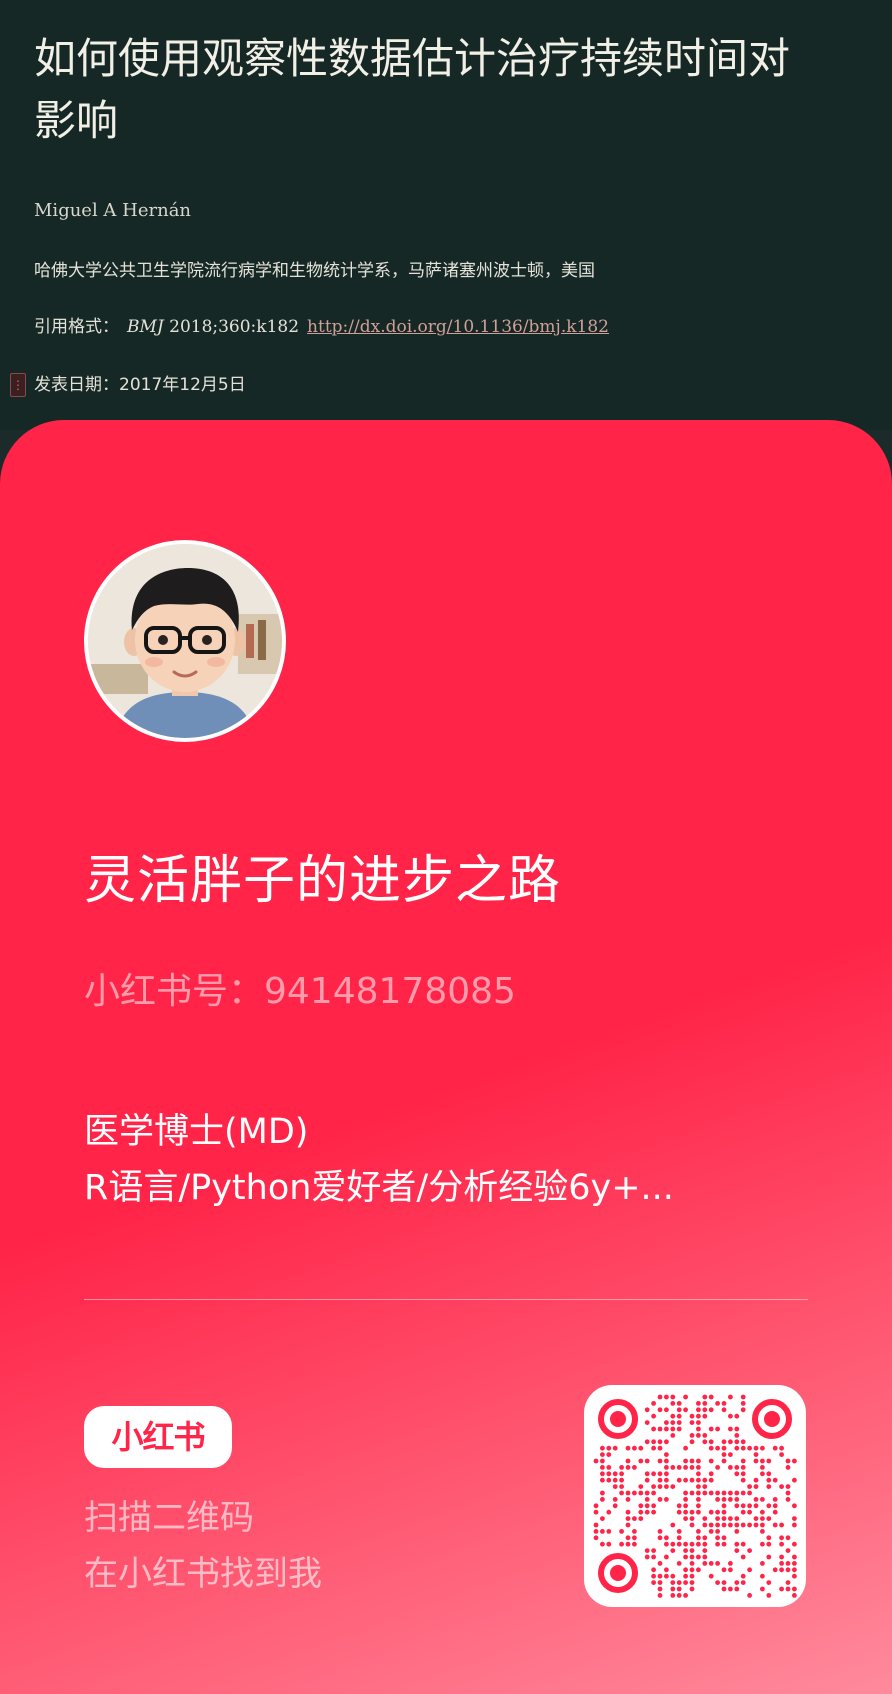  I want to click on citation-label: 引用格式：, so click(76, 327).